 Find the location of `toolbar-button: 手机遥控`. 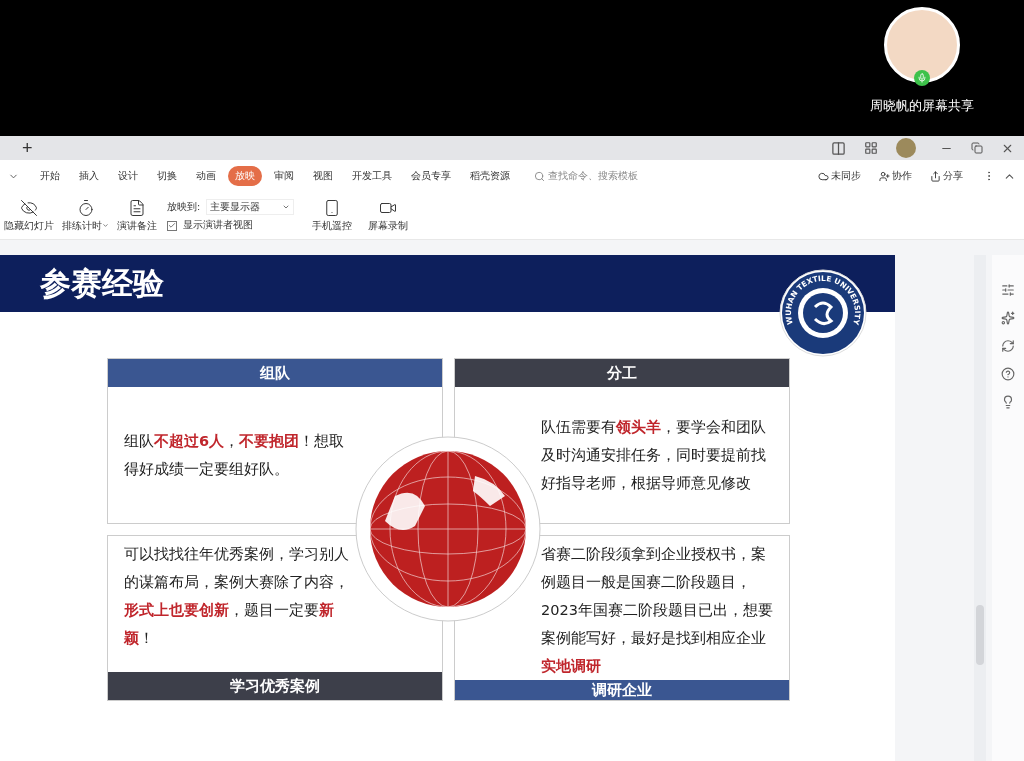

toolbar-button: 手机遥控 is located at coordinates (332, 215).